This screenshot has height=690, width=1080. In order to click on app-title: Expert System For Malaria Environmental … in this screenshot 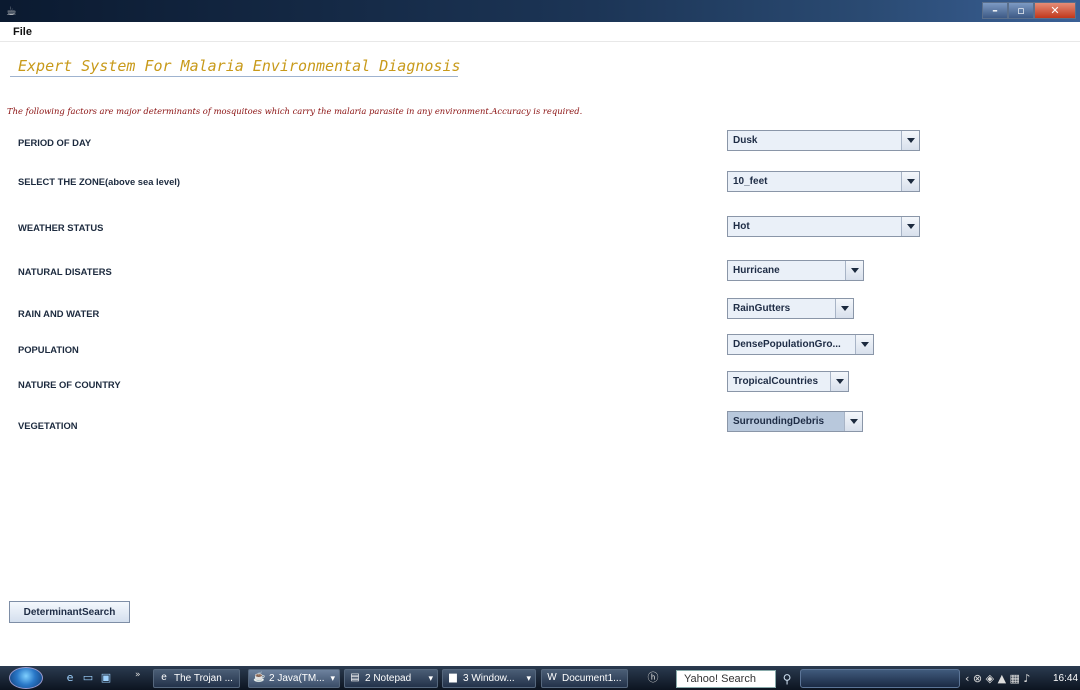, I will do `click(239, 66)`.